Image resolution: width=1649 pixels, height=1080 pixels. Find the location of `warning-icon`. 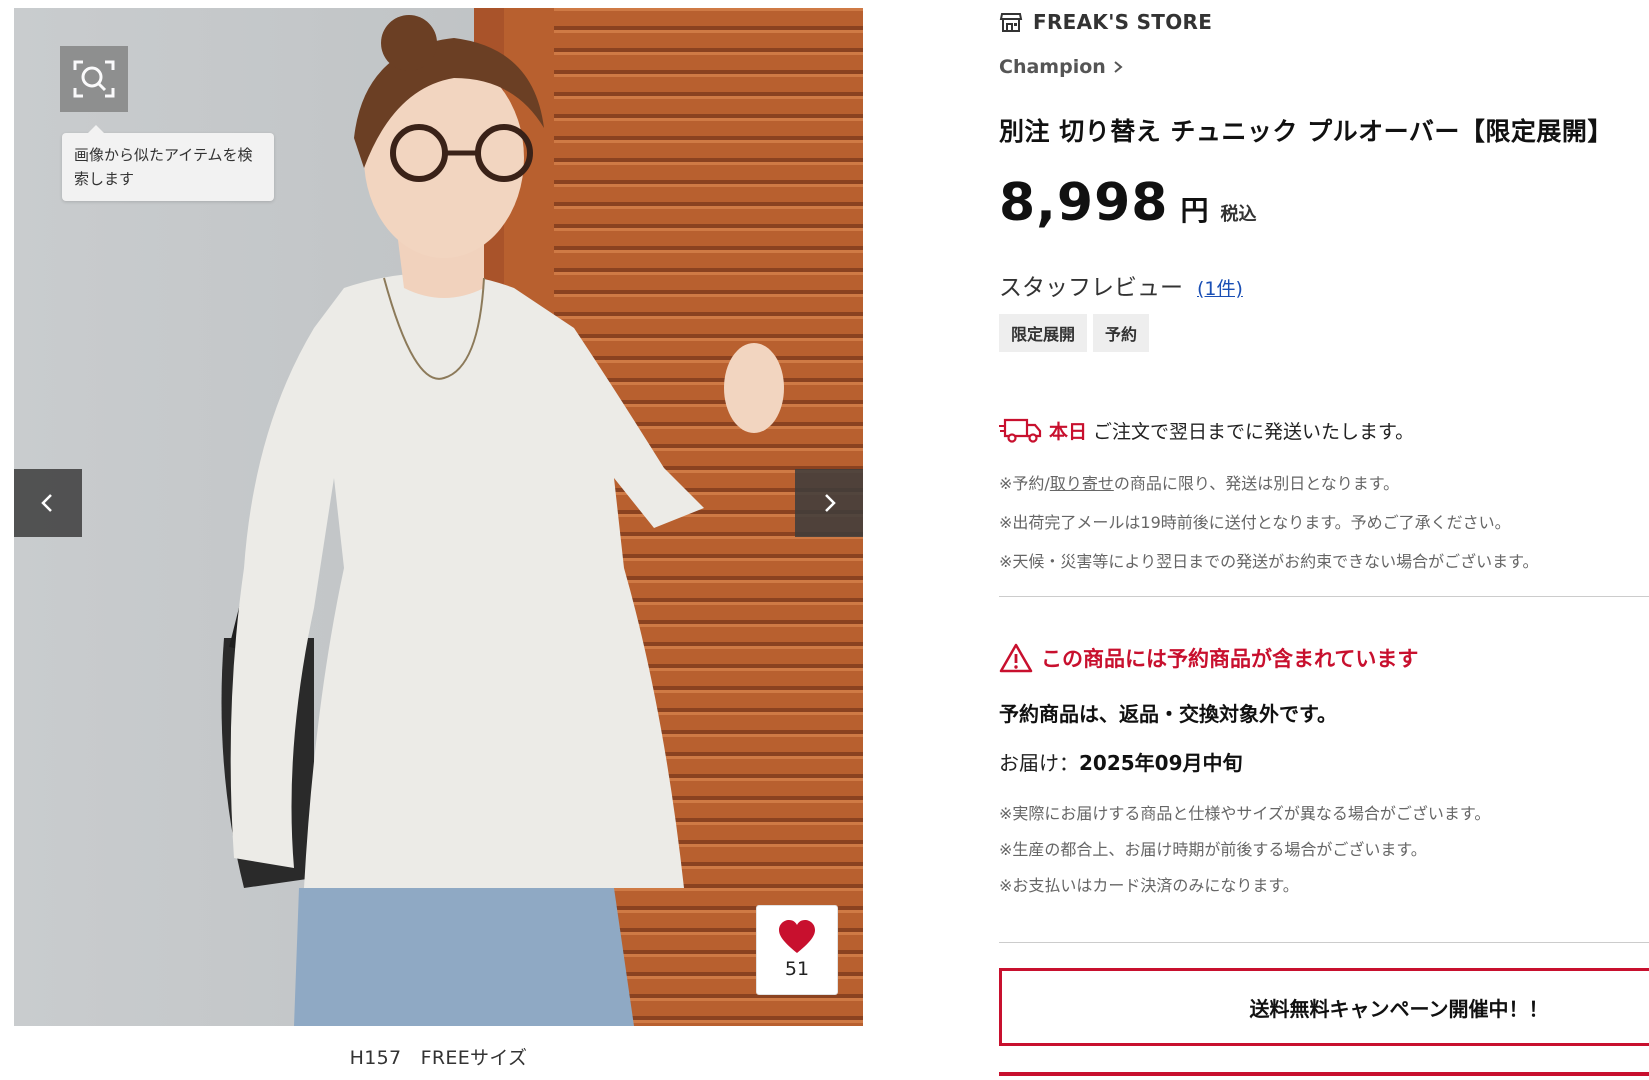

warning-icon is located at coordinates (1016, 658).